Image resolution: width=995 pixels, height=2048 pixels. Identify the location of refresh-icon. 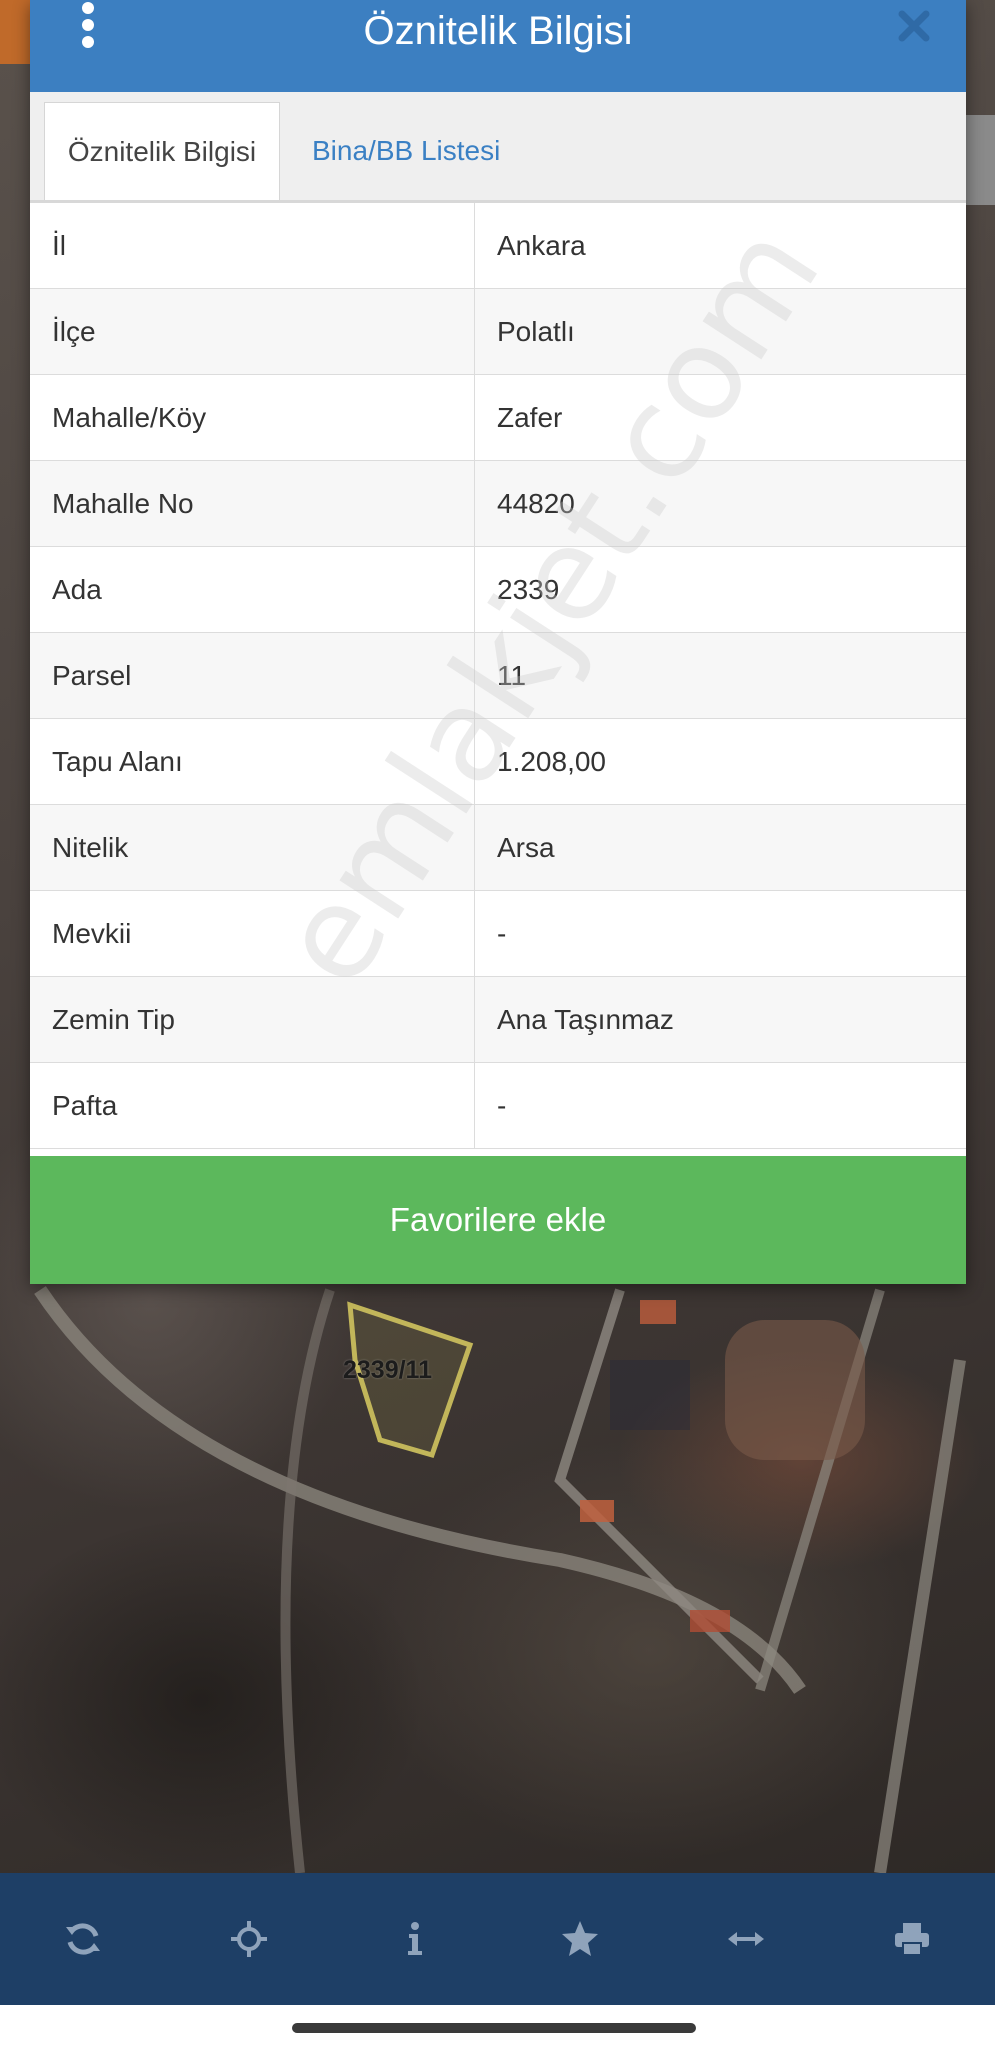
(82, 1939).